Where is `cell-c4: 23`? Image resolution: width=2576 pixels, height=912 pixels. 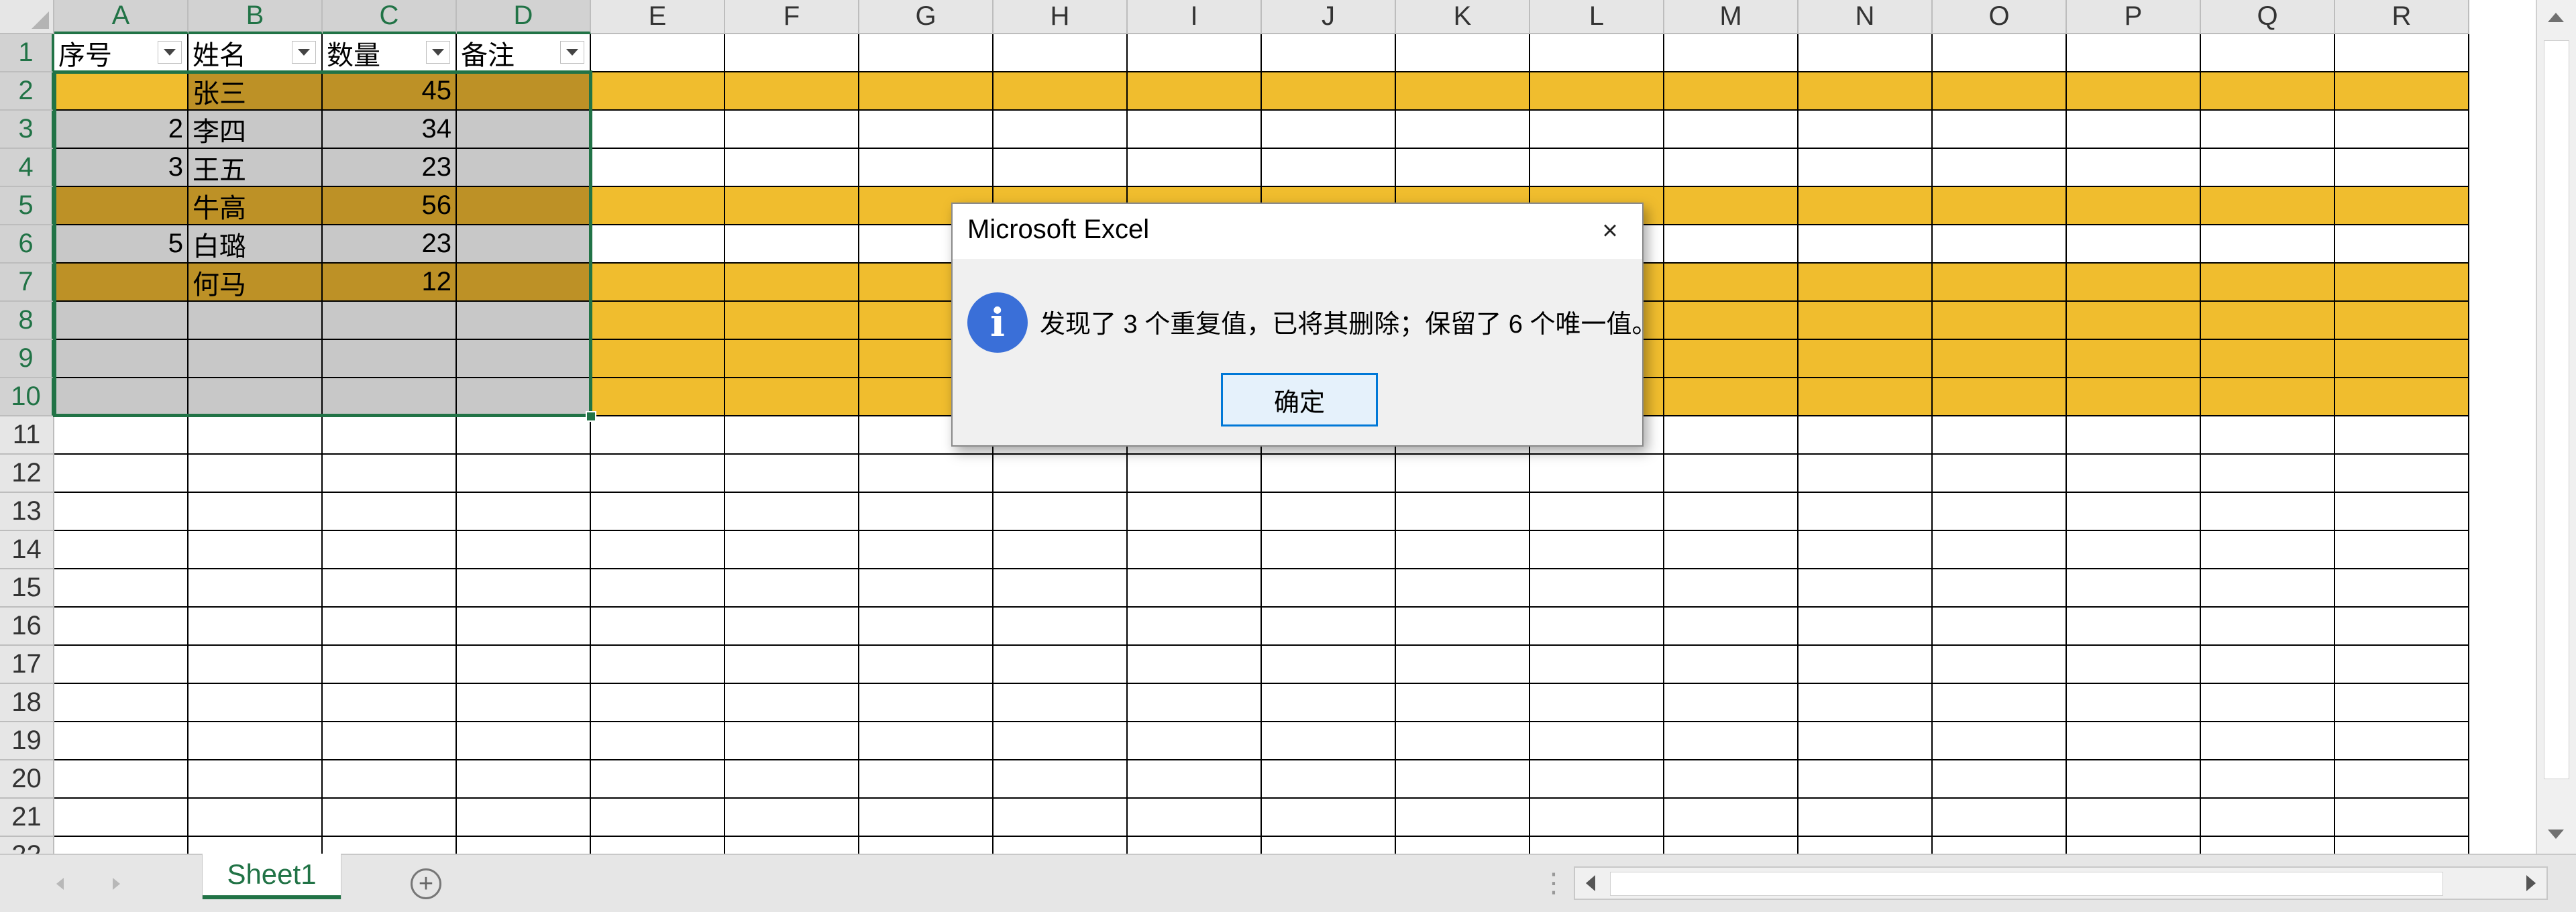 cell-c4: 23 is located at coordinates (390, 168).